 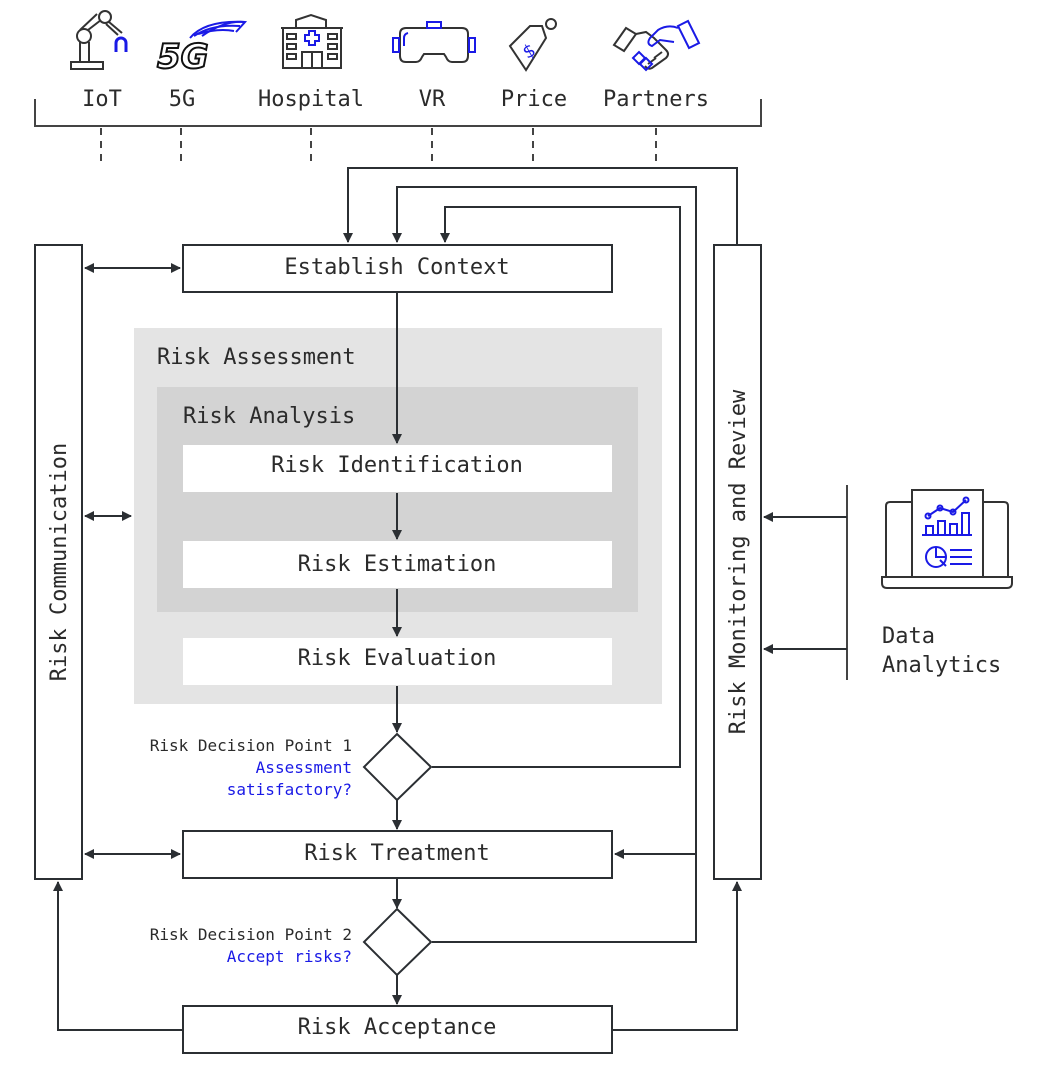 I want to click on robot-arm-icon, so click(x=99, y=40).